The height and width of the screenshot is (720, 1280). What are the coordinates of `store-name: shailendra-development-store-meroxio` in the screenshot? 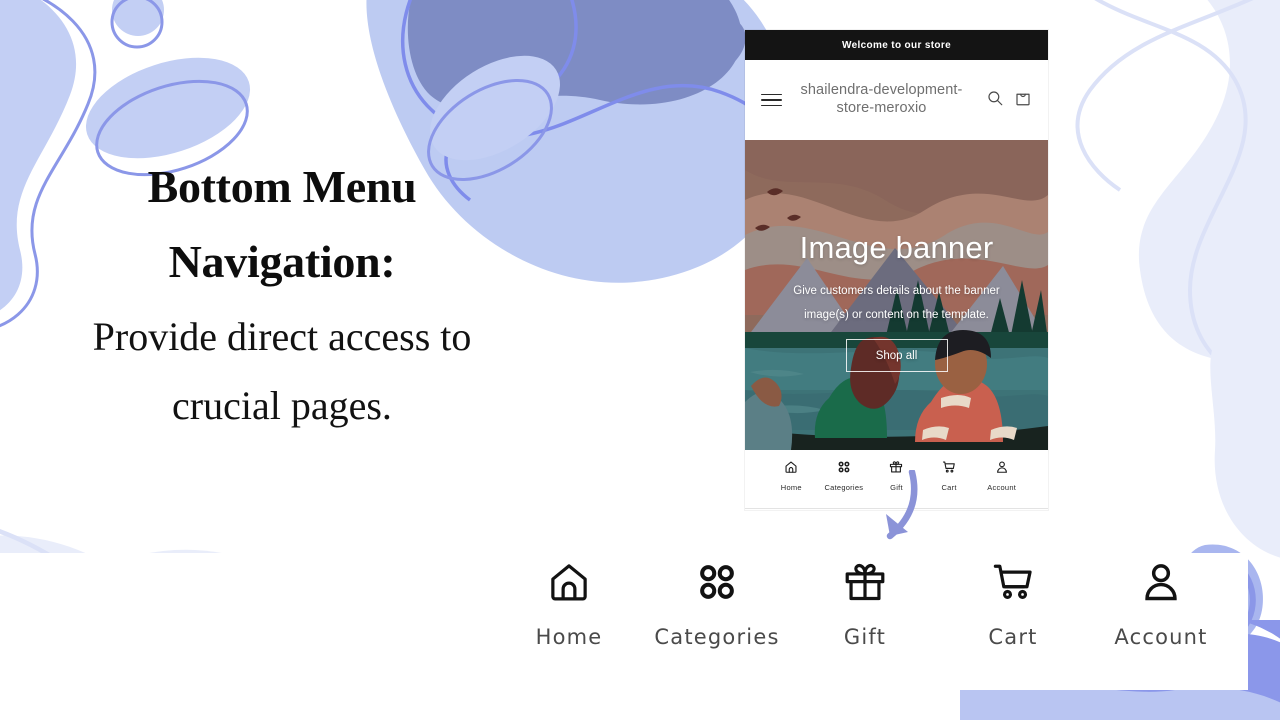 It's located at (881, 99).